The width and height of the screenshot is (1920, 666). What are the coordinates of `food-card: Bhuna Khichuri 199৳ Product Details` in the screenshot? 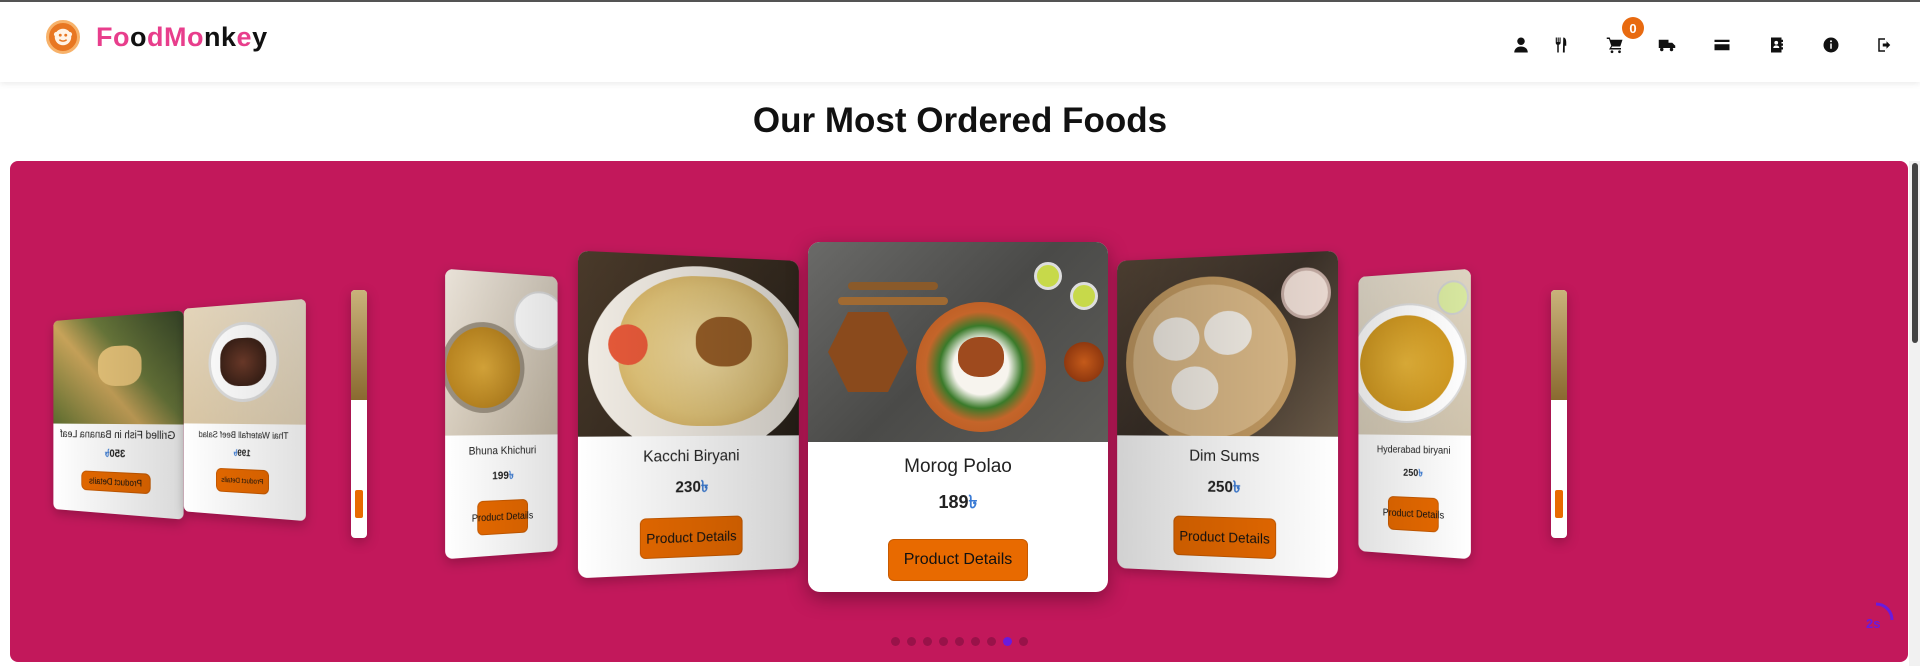 It's located at (501, 414).